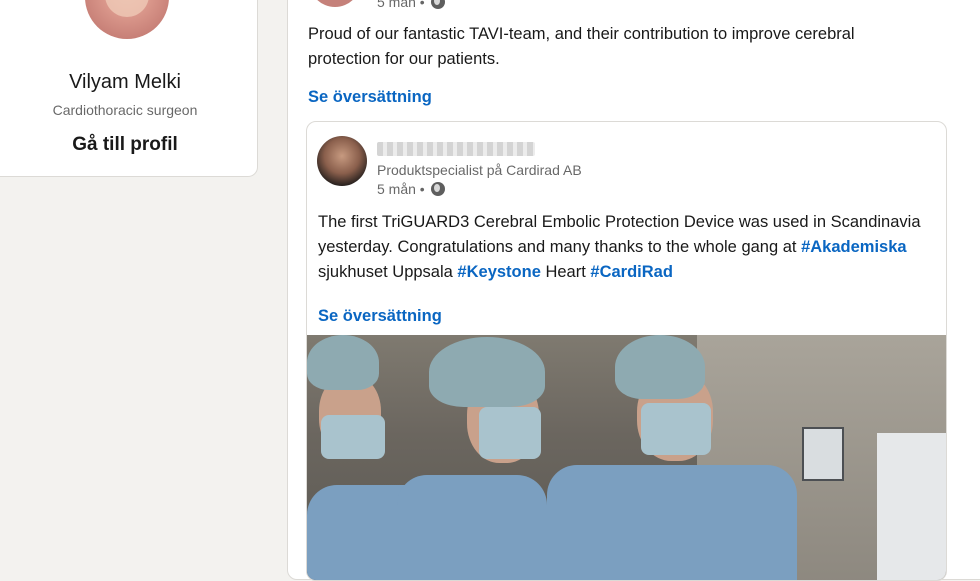 The image size is (980, 581). I want to click on photo-monitor, so click(823, 454).